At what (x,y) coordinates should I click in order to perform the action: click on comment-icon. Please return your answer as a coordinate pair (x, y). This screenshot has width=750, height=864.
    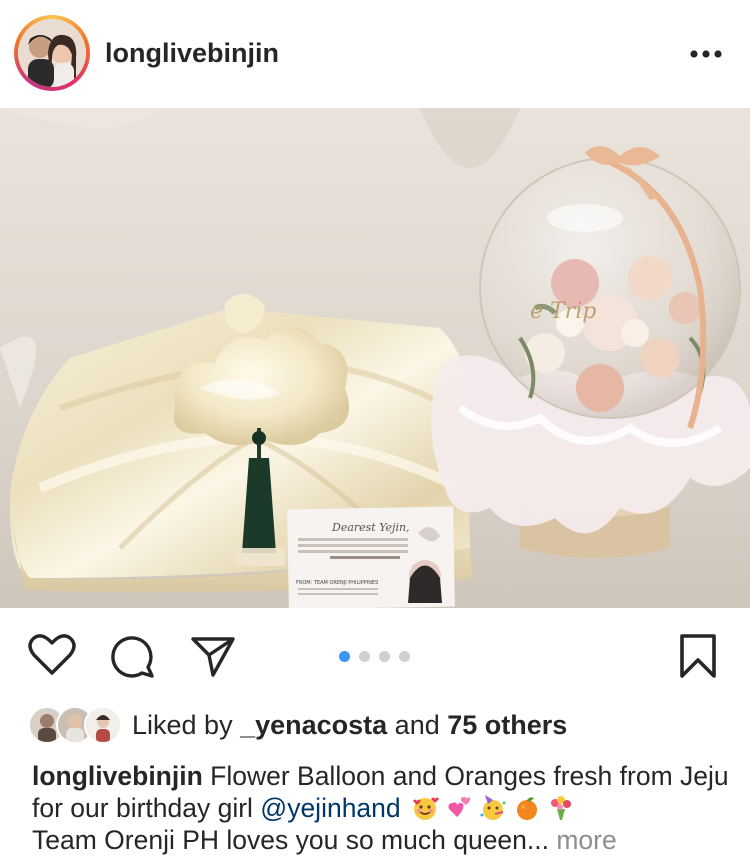
    Looking at the image, I should click on (133, 658).